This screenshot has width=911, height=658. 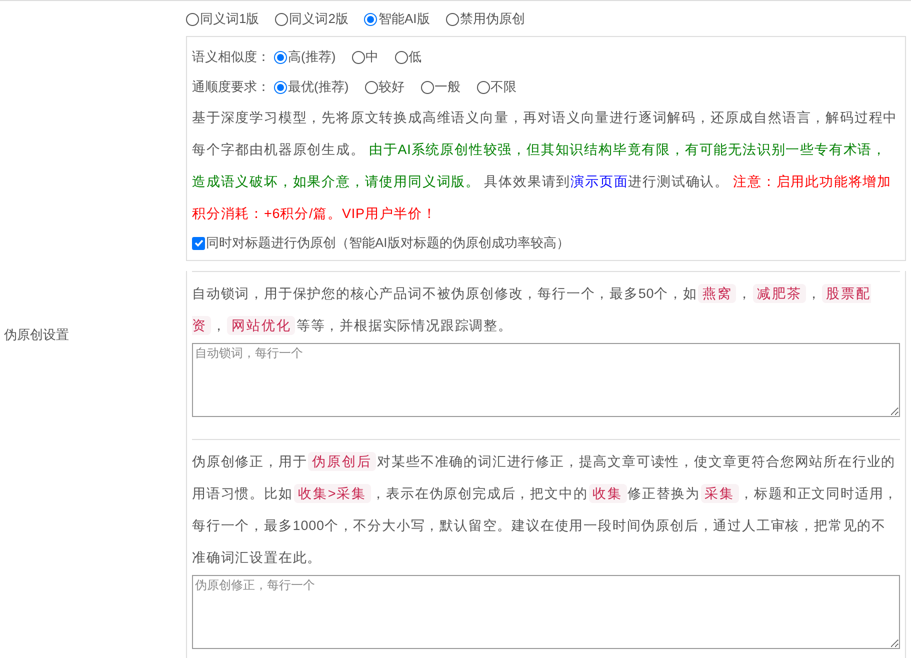 I want to click on demo-page-link: 演示页面, so click(x=599, y=181).